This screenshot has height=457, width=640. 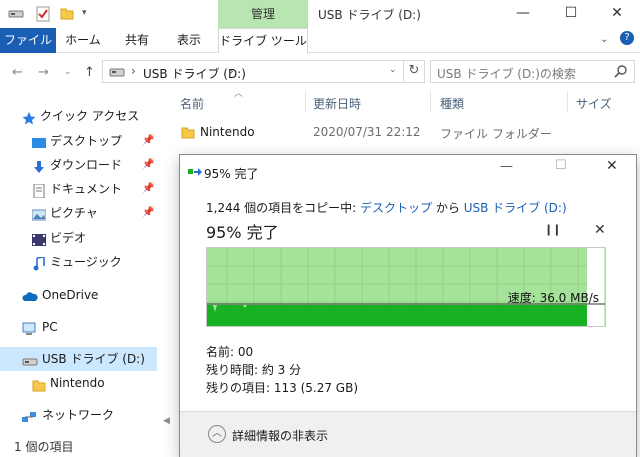 I want to click on progress-fill, so click(x=406, y=287).